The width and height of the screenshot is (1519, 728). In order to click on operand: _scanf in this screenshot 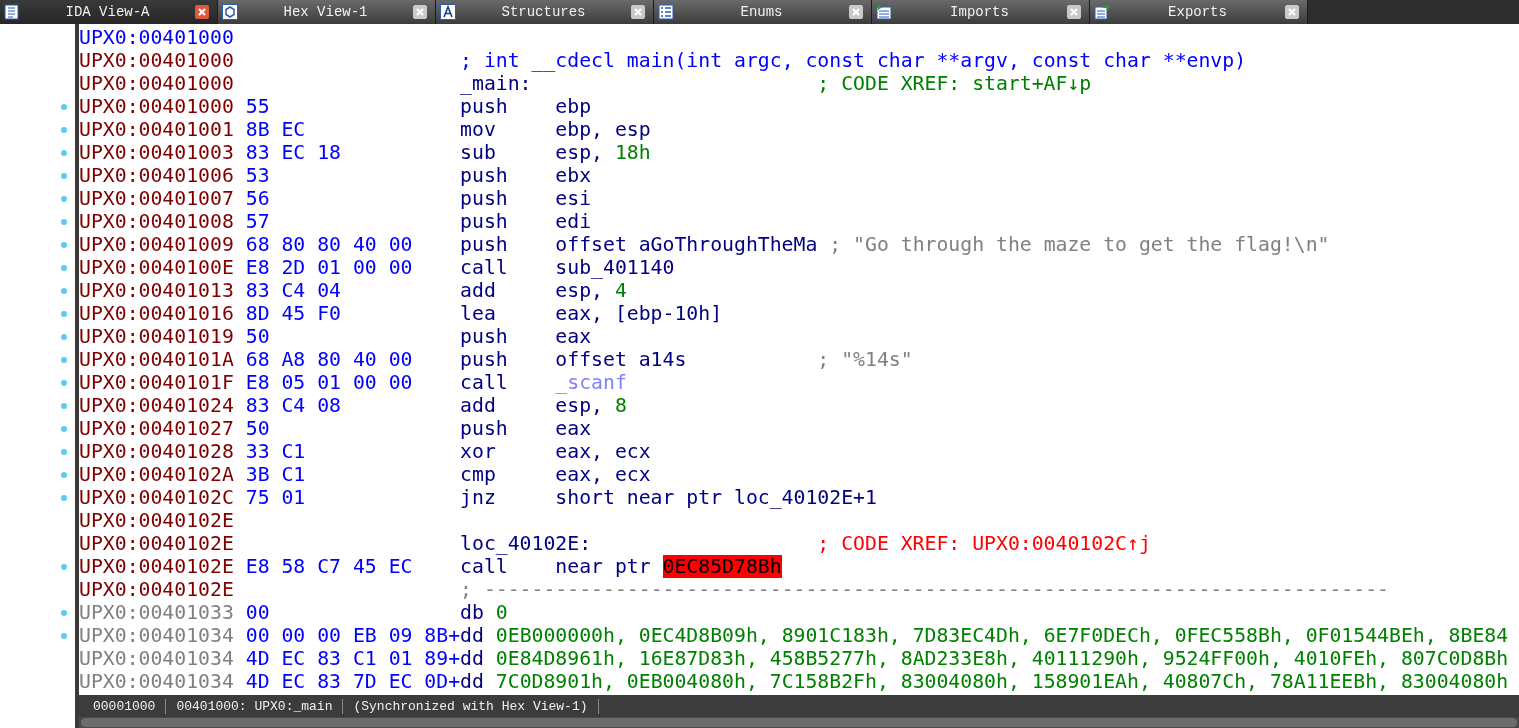, I will do `click(591, 382)`.